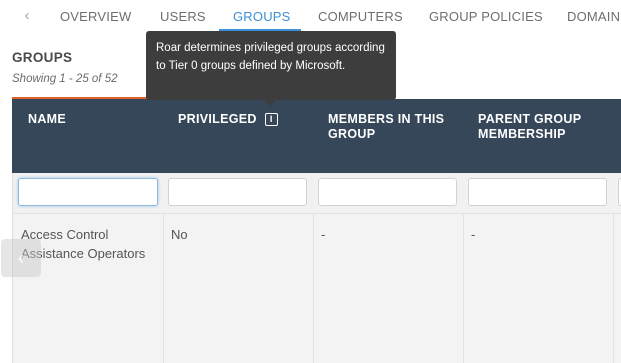 The height and width of the screenshot is (363, 621). What do you see at coordinates (179, 234) in the screenshot?
I see `cell-privileged: No` at bounding box center [179, 234].